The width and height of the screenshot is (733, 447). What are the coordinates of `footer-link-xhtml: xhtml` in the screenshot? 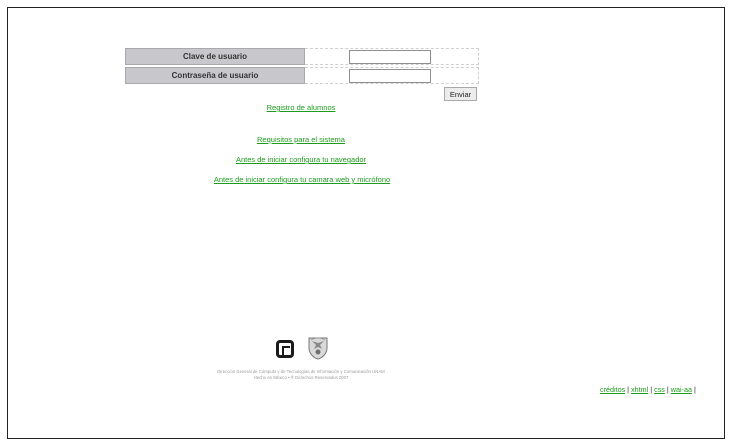 It's located at (639, 389).